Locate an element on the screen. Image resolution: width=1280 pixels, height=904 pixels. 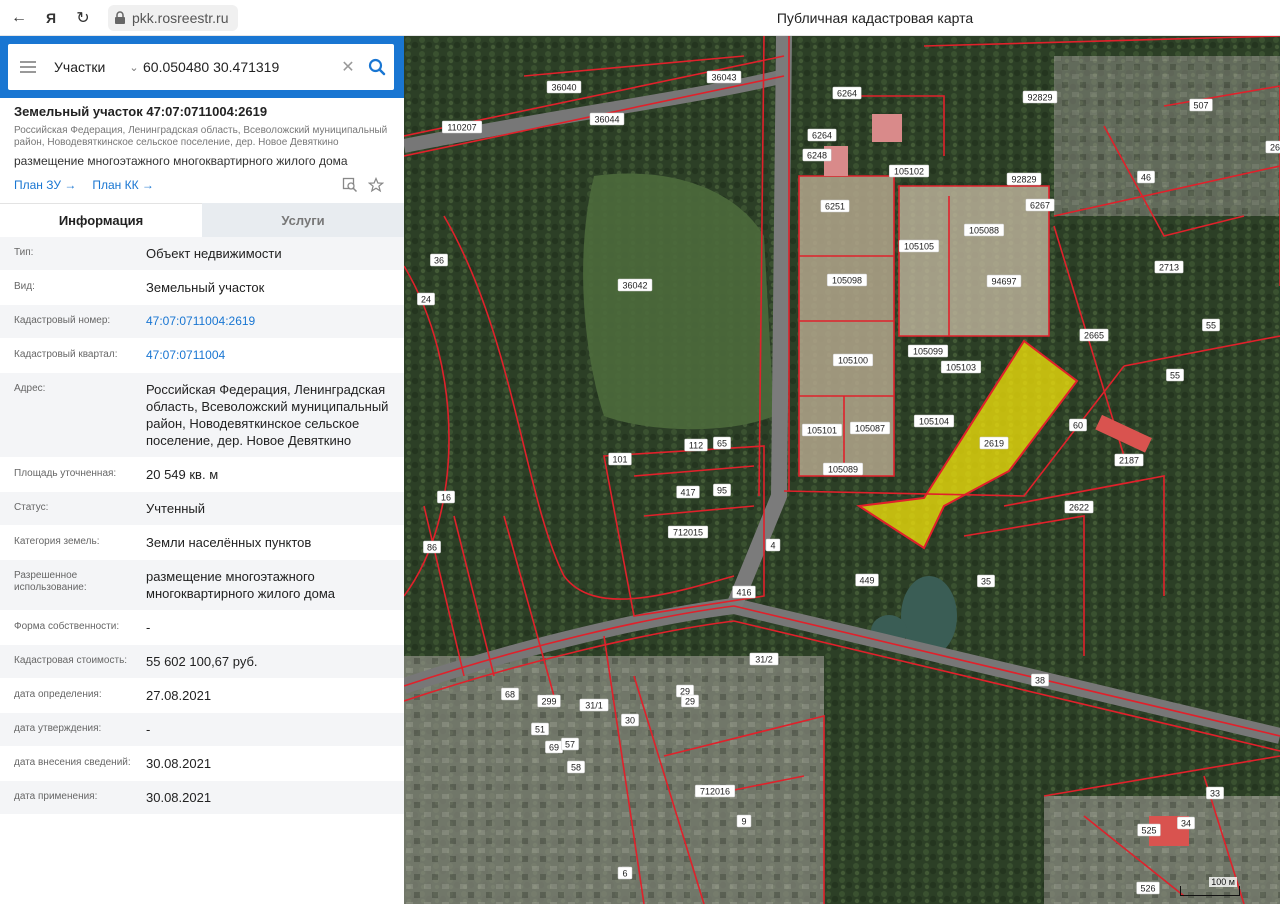
parcel-label: 9 is located at coordinates (744, 821).